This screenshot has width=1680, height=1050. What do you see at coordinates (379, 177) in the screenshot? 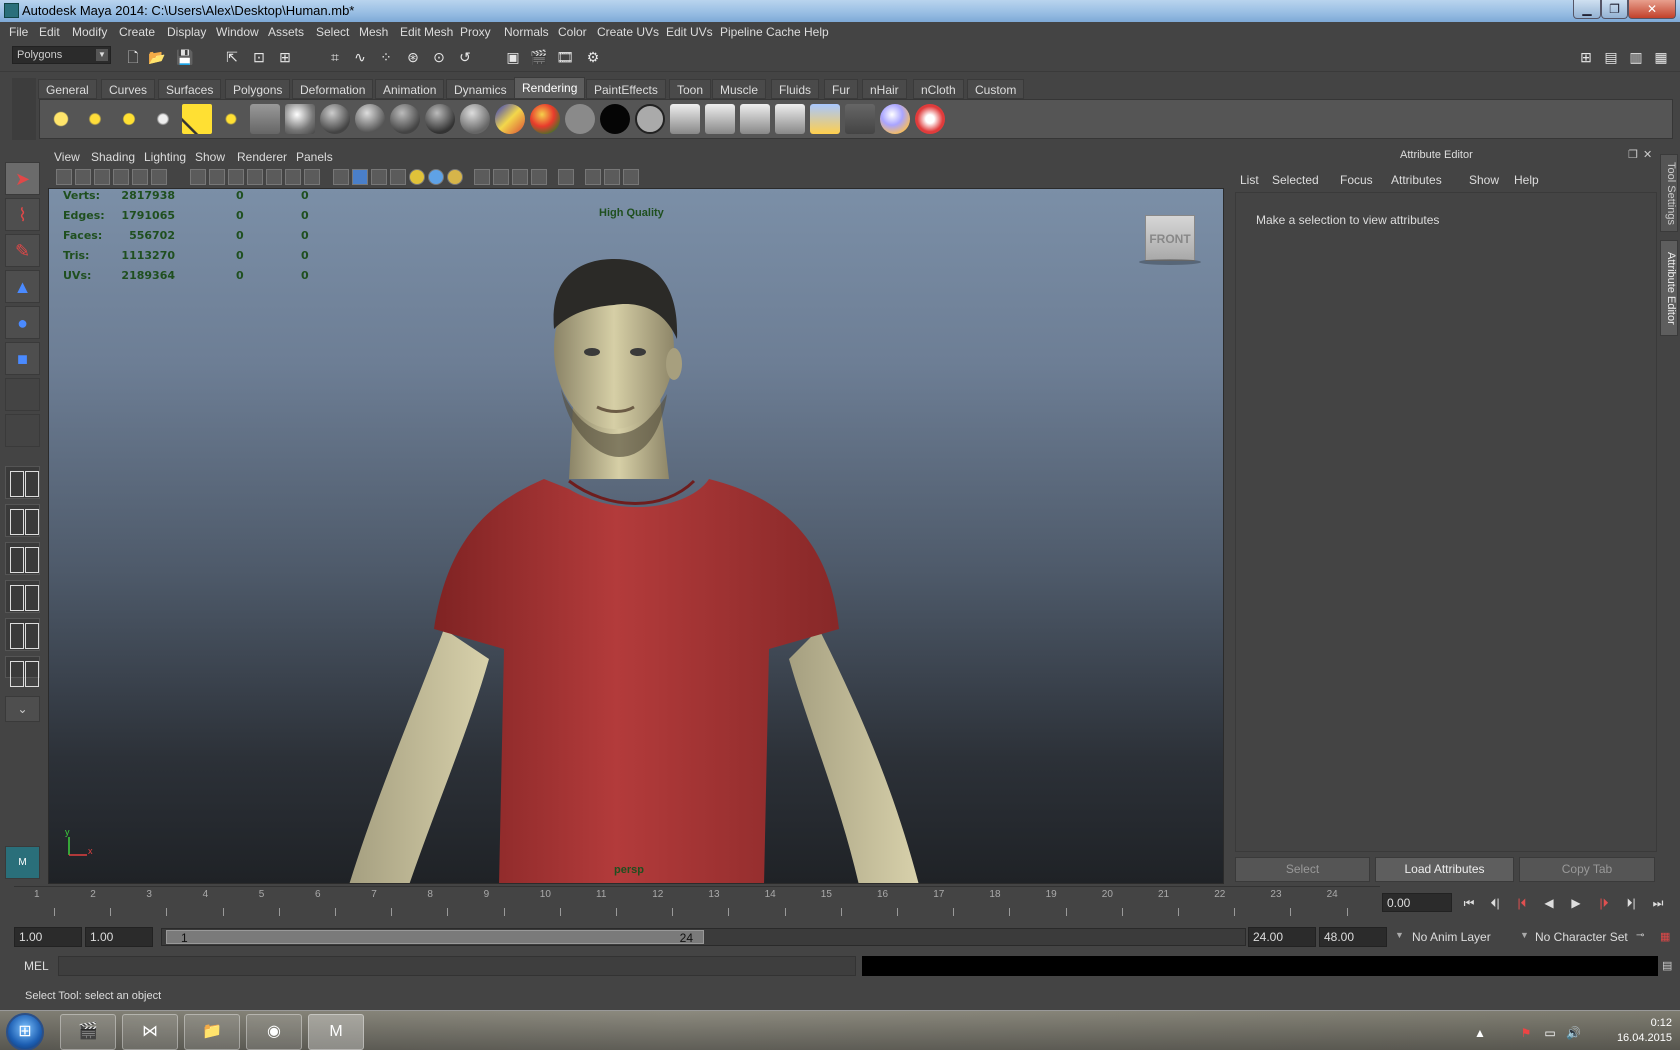
I see `wireframe-on-shaded-icon` at bounding box center [379, 177].